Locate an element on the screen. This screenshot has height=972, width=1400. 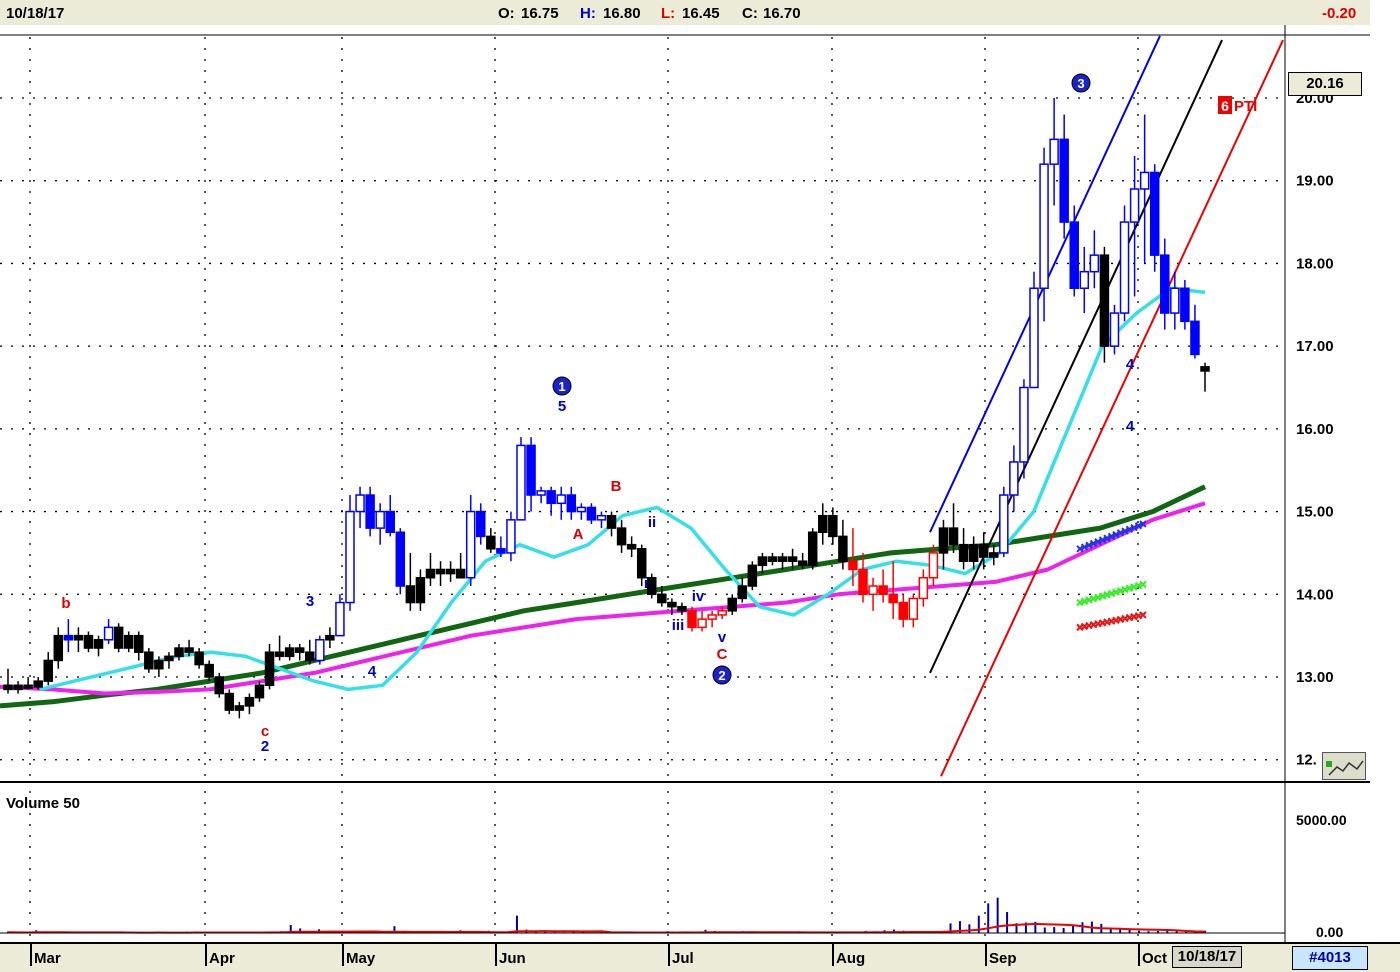
month-label: Apr is located at coordinates (222, 958).